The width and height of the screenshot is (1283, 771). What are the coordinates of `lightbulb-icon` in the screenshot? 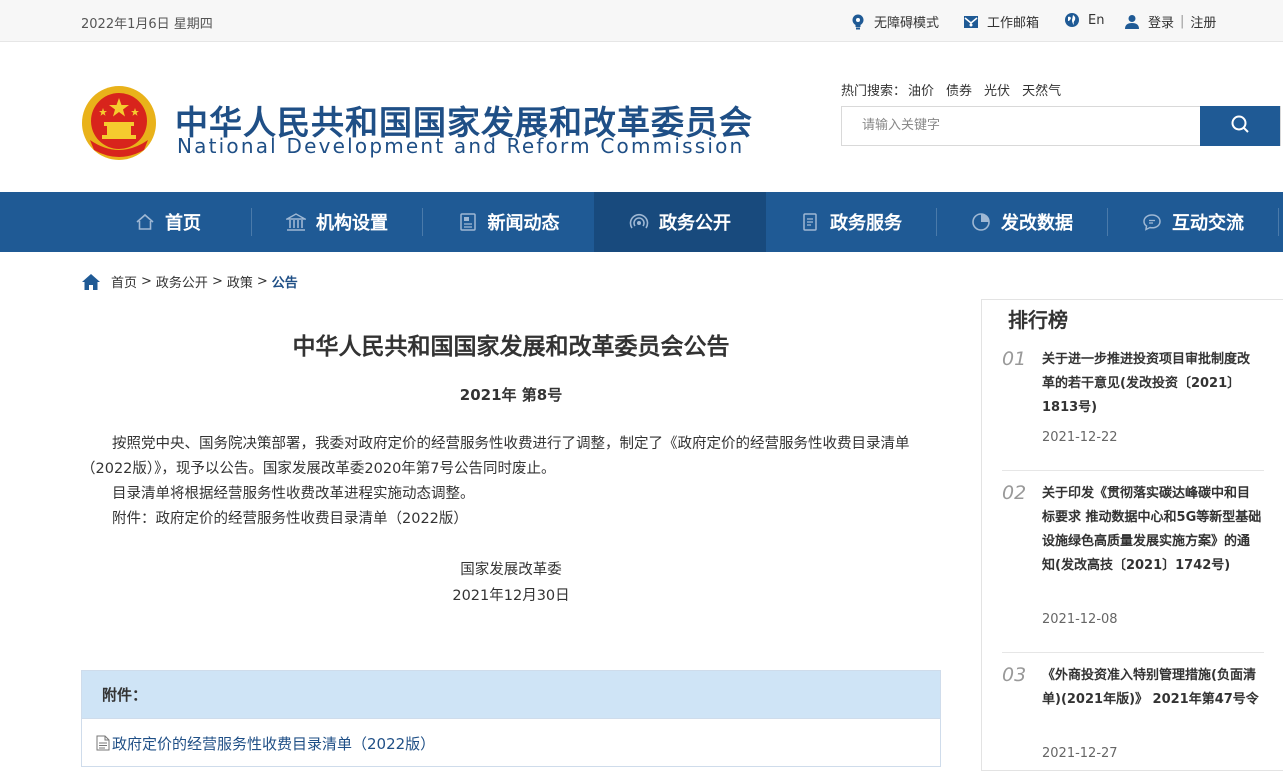 It's located at (858, 22).